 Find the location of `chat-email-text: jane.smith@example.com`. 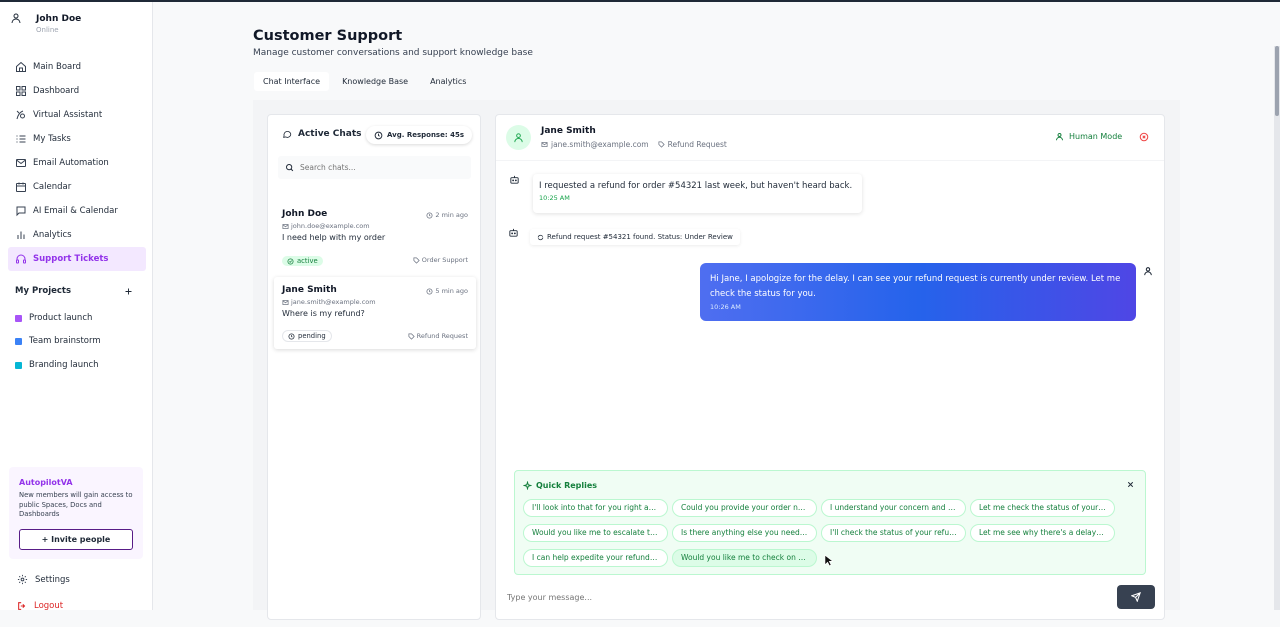

chat-email-text: jane.smith@example.com is located at coordinates (333, 302).